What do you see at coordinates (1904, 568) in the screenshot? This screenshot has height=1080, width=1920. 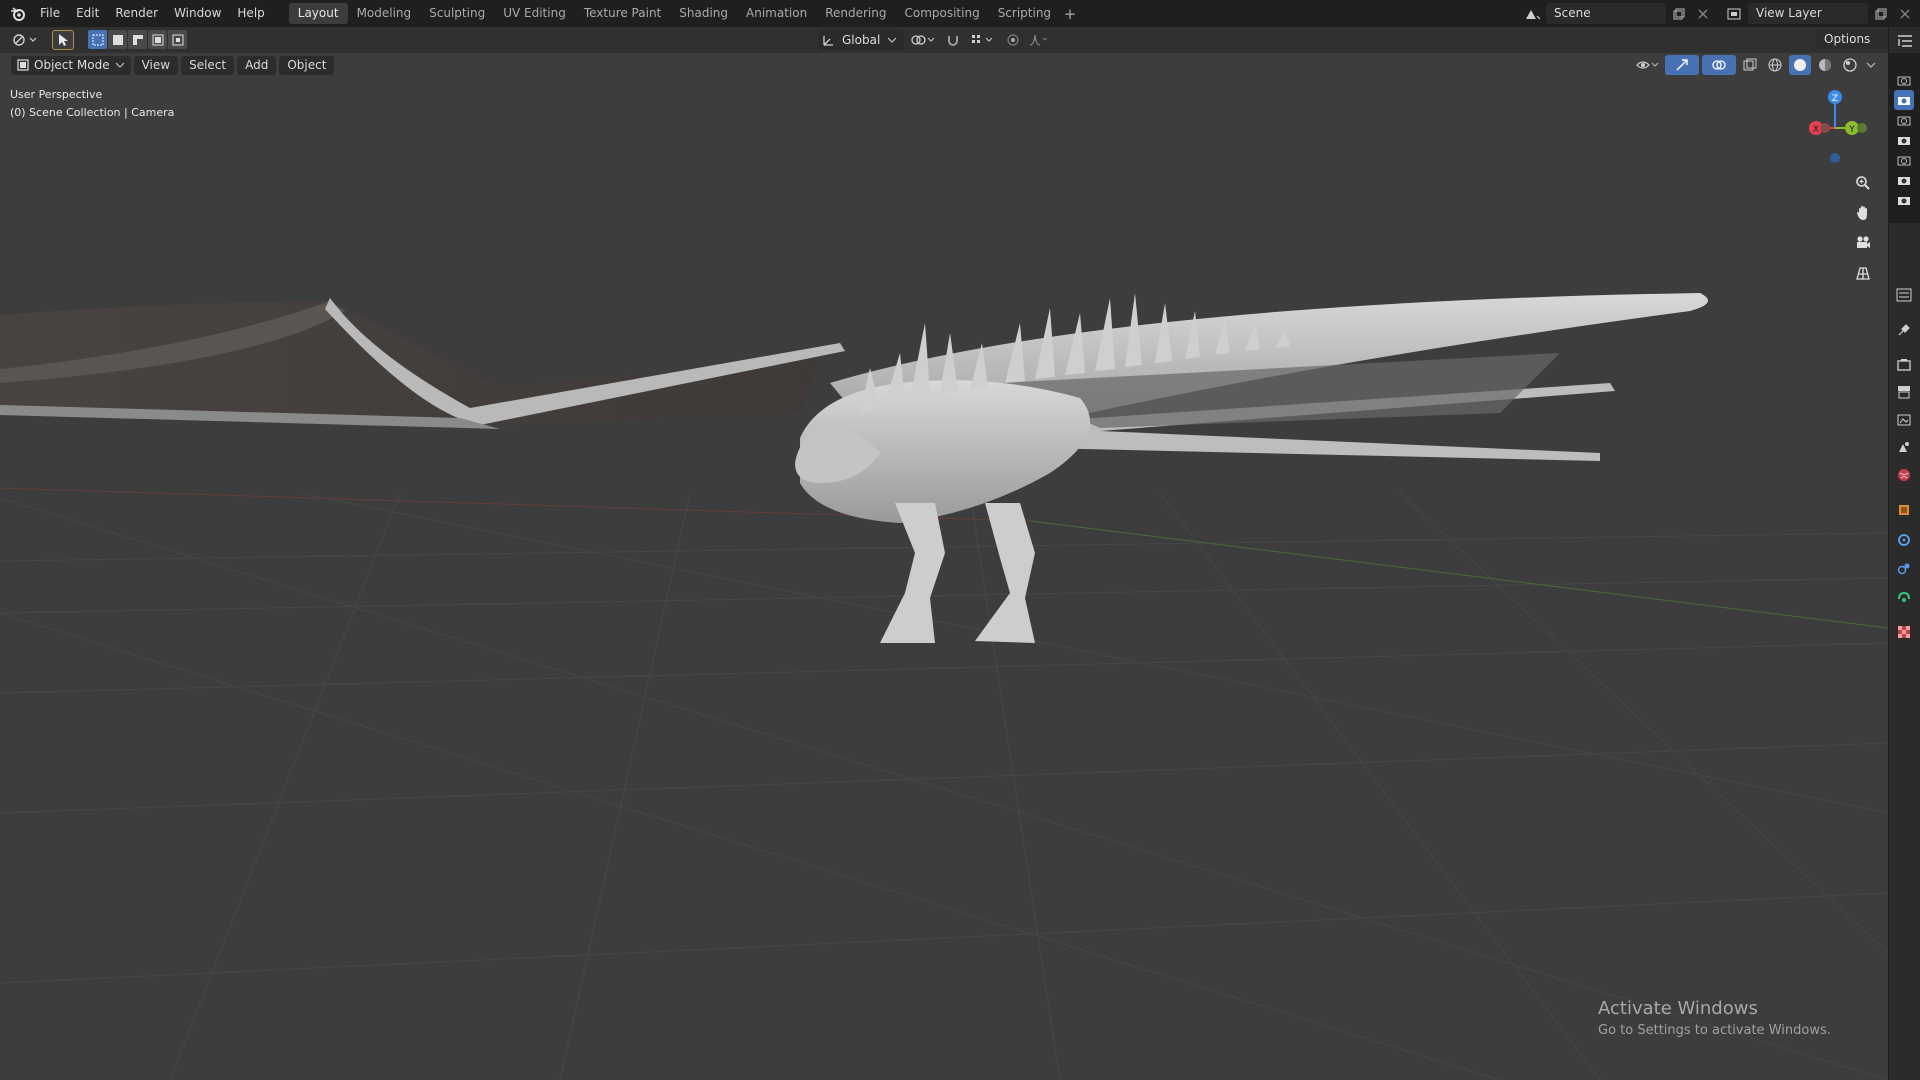 I see `physics-tab-icon` at bounding box center [1904, 568].